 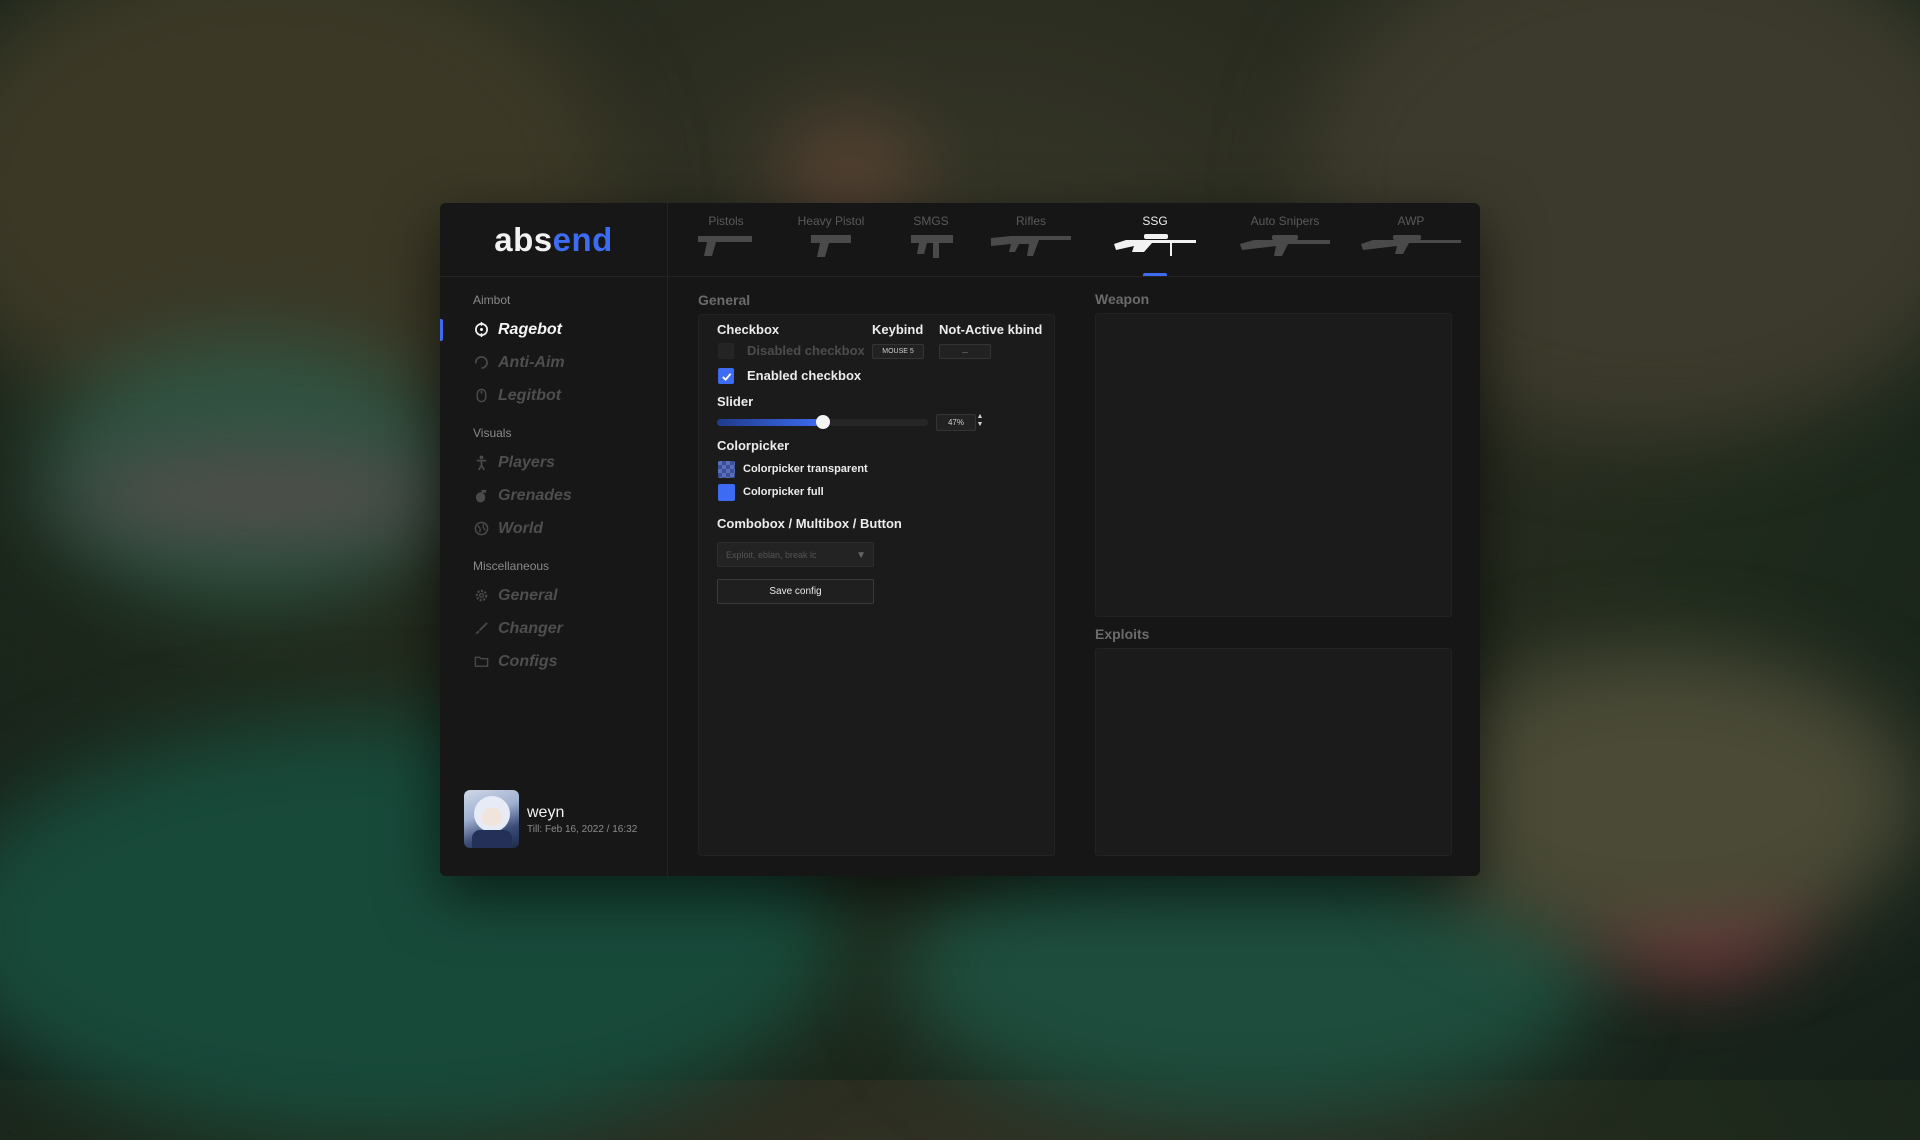 I want to click on sidebar-item-changer: Changer, so click(x=553, y=628).